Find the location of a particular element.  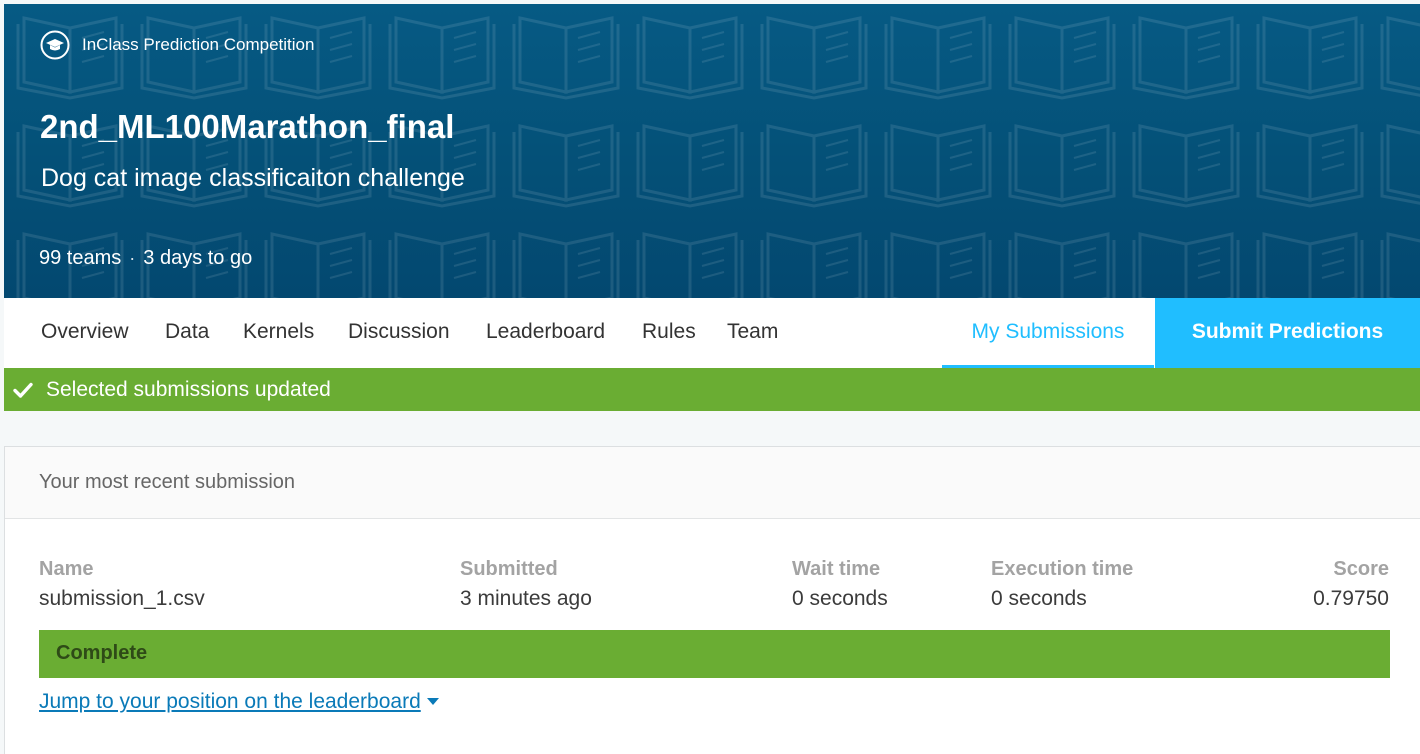

deadline: 3 days to go is located at coordinates (198, 258).